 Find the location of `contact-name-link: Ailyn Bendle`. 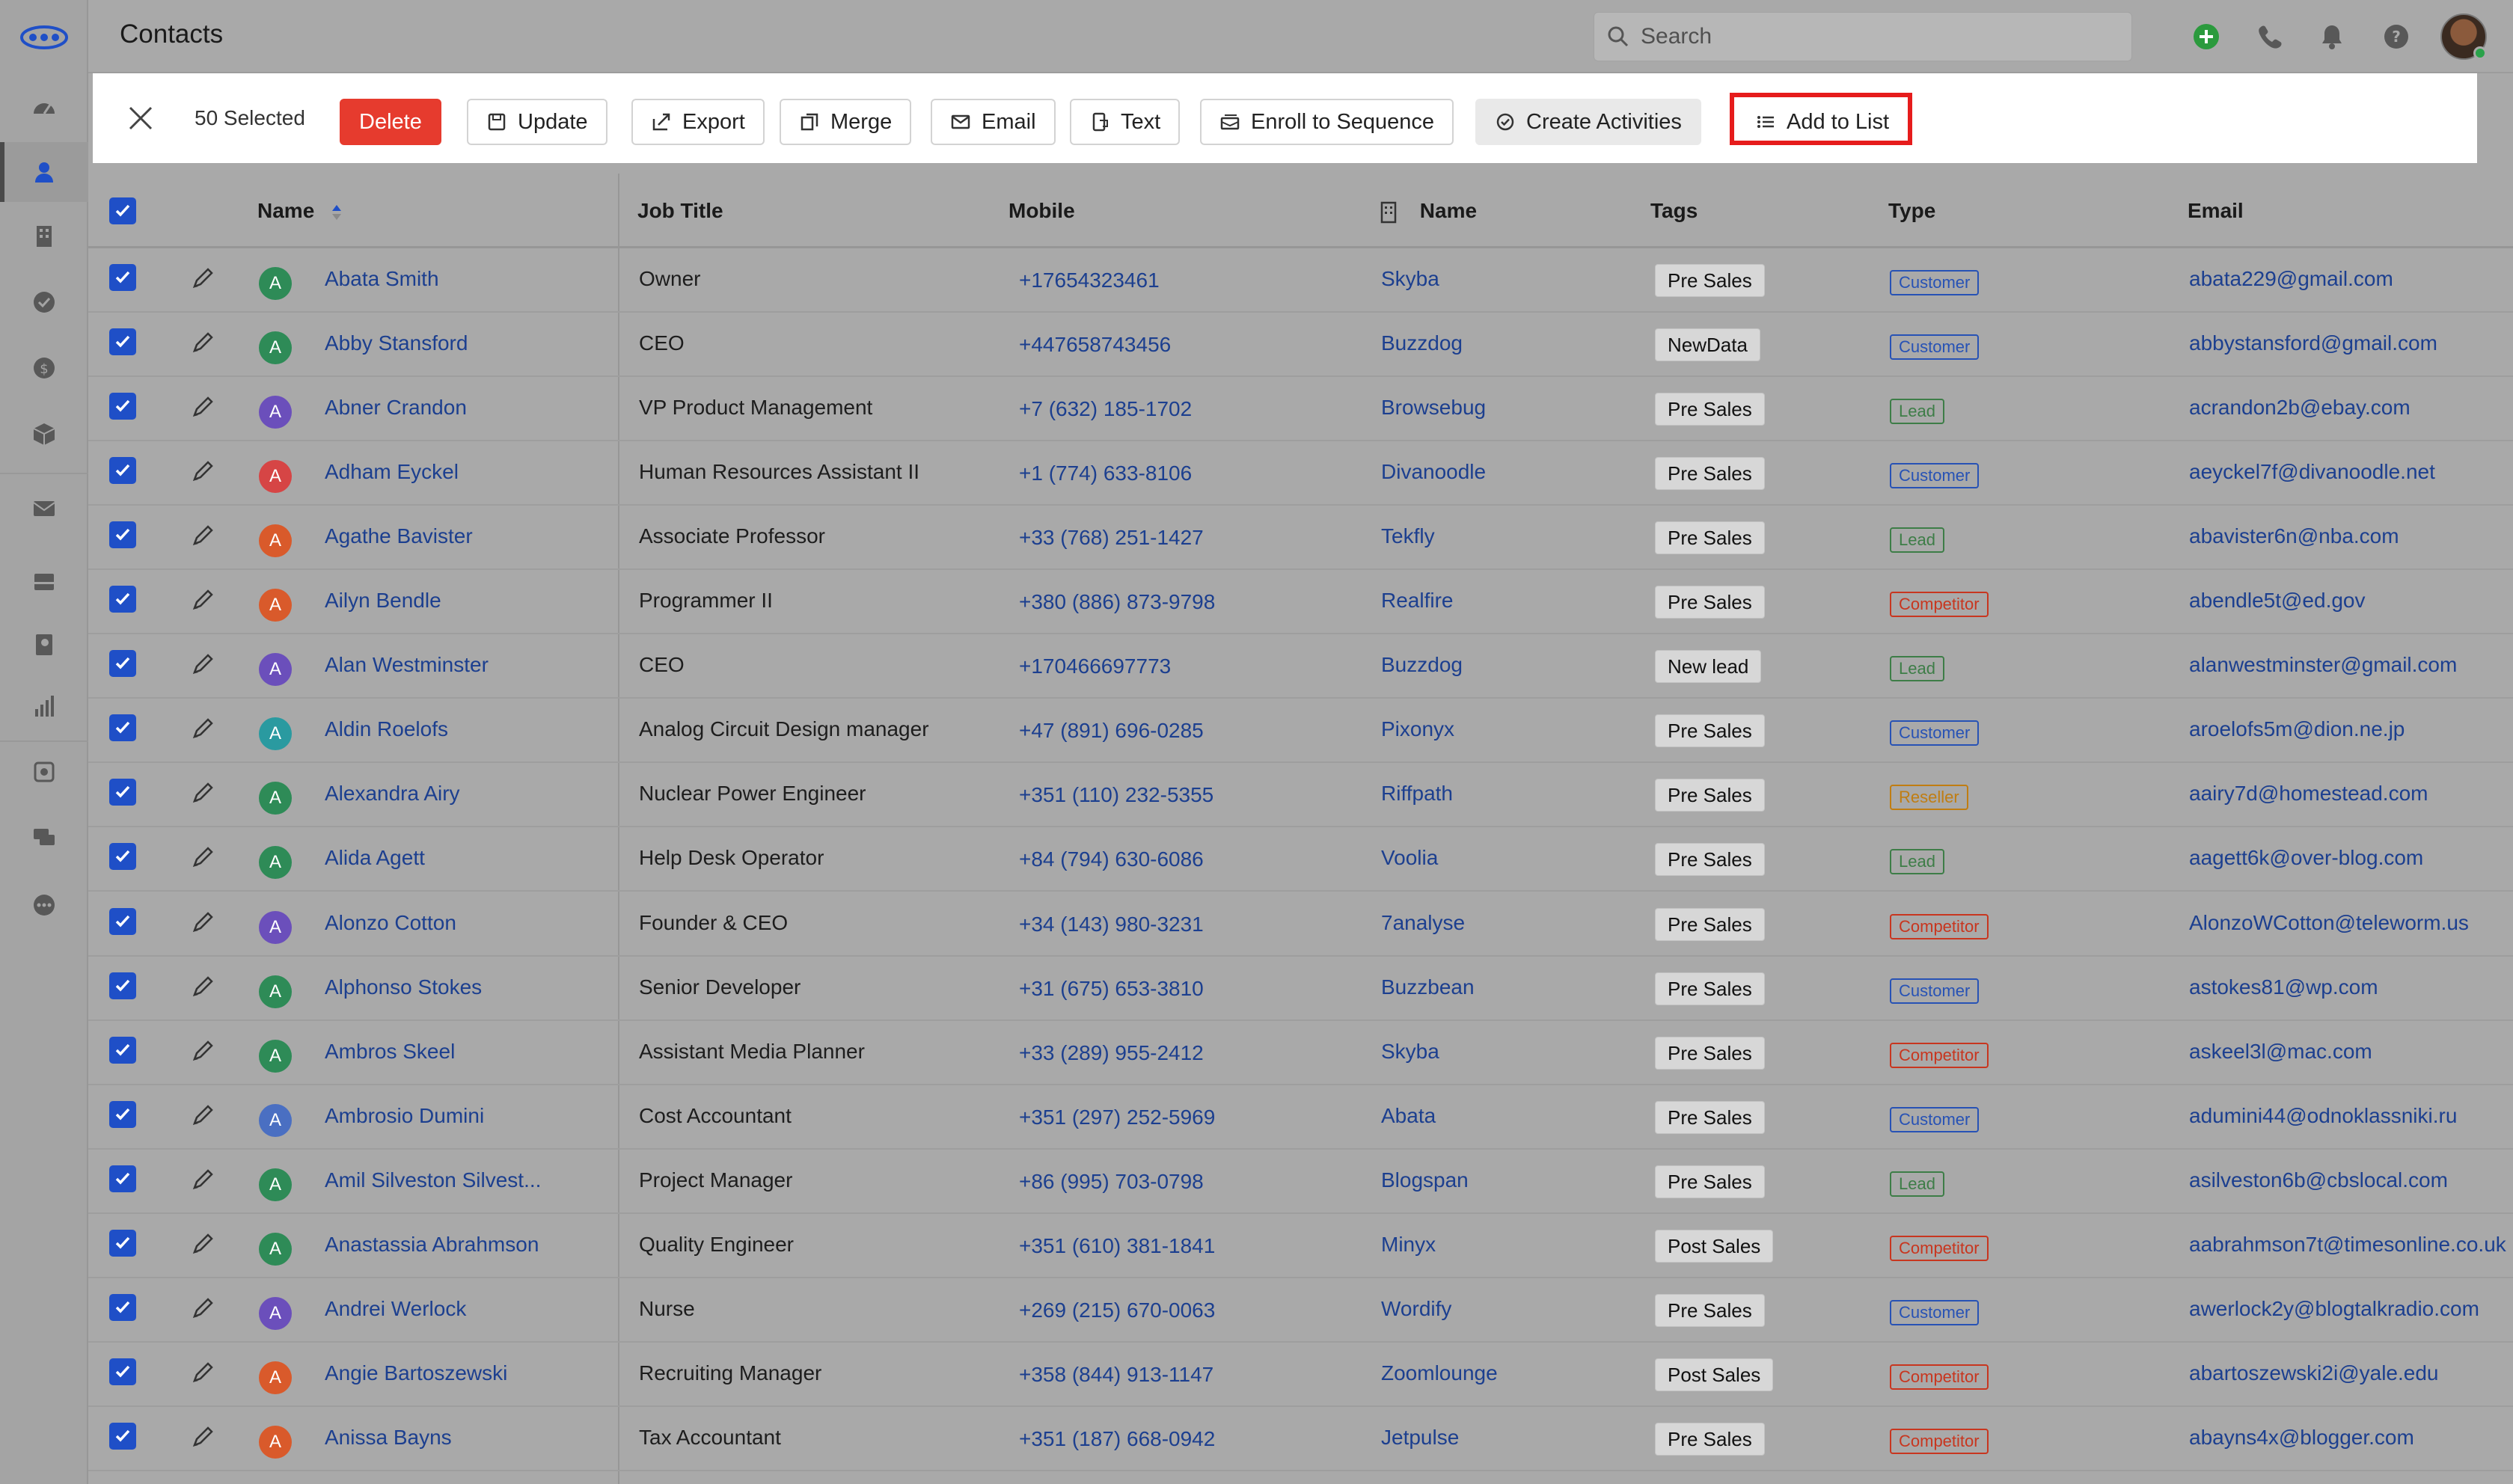

contact-name-link: Ailyn Bendle is located at coordinates (383, 601).